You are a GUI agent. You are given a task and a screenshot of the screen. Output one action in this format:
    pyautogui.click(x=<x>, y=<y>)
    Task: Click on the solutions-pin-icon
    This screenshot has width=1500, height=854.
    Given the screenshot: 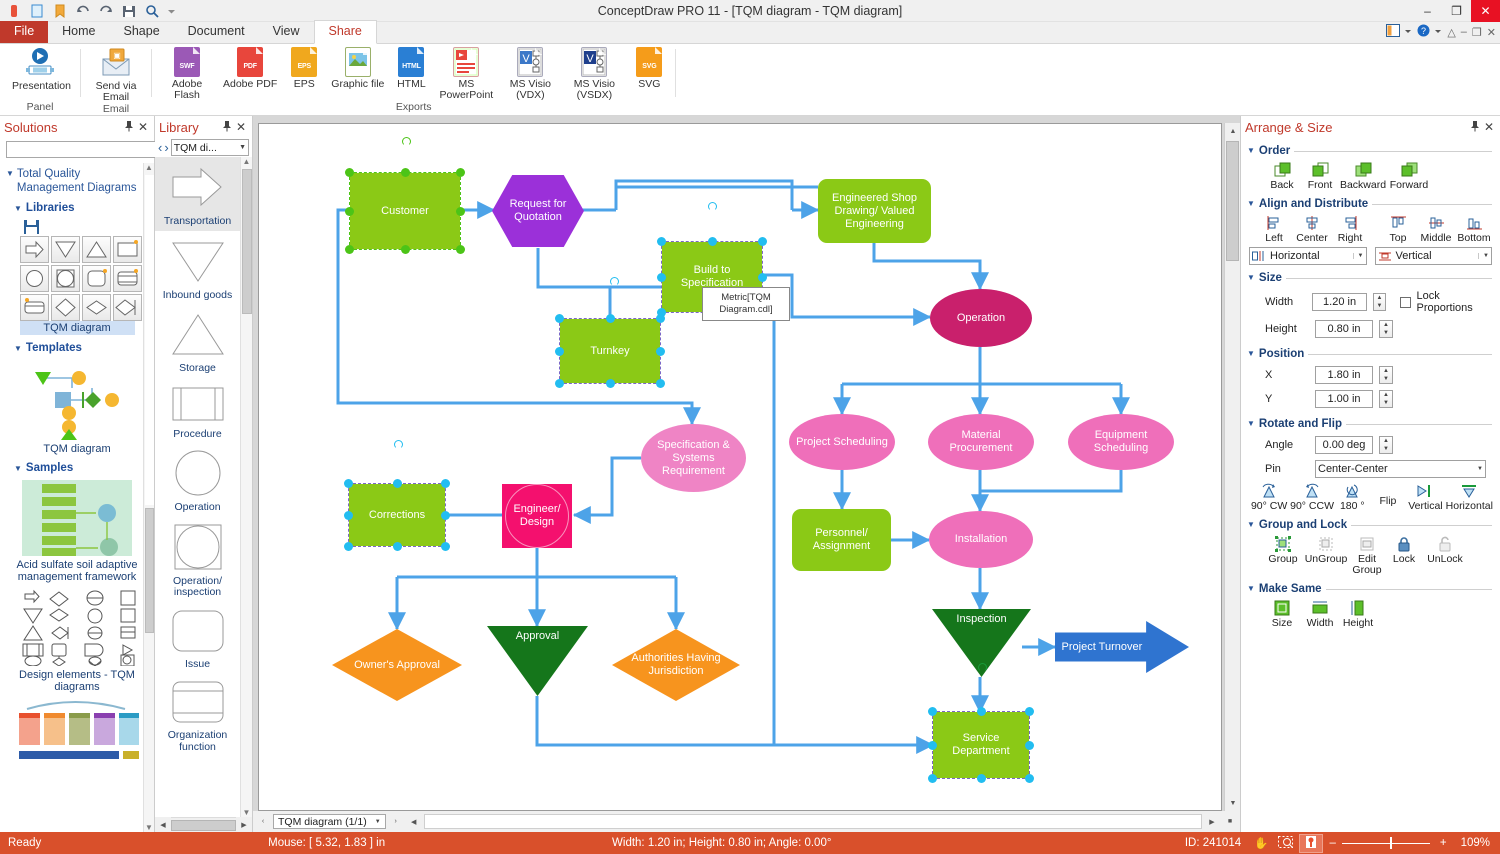 What is the action you would take?
    pyautogui.click(x=129, y=127)
    